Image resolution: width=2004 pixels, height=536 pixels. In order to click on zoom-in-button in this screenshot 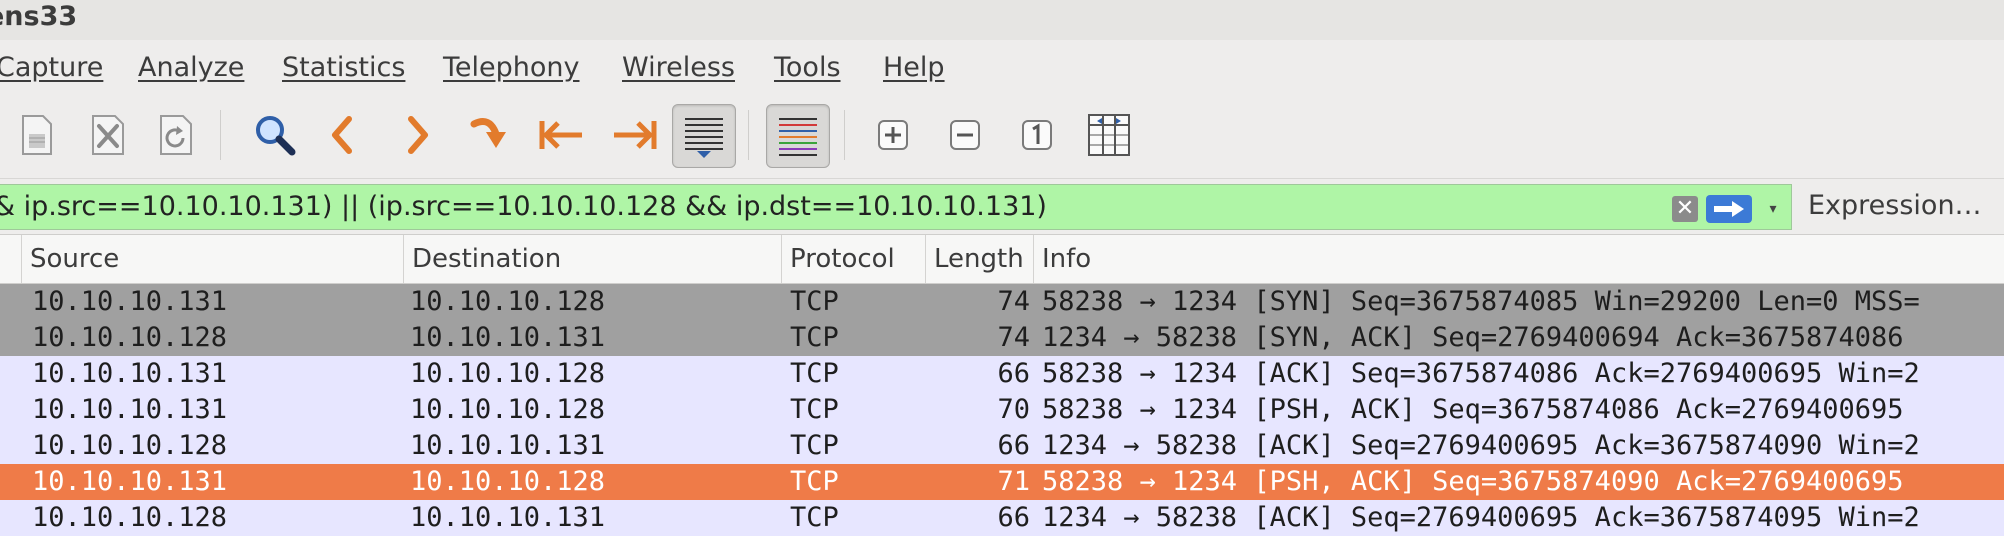, I will do `click(893, 135)`.